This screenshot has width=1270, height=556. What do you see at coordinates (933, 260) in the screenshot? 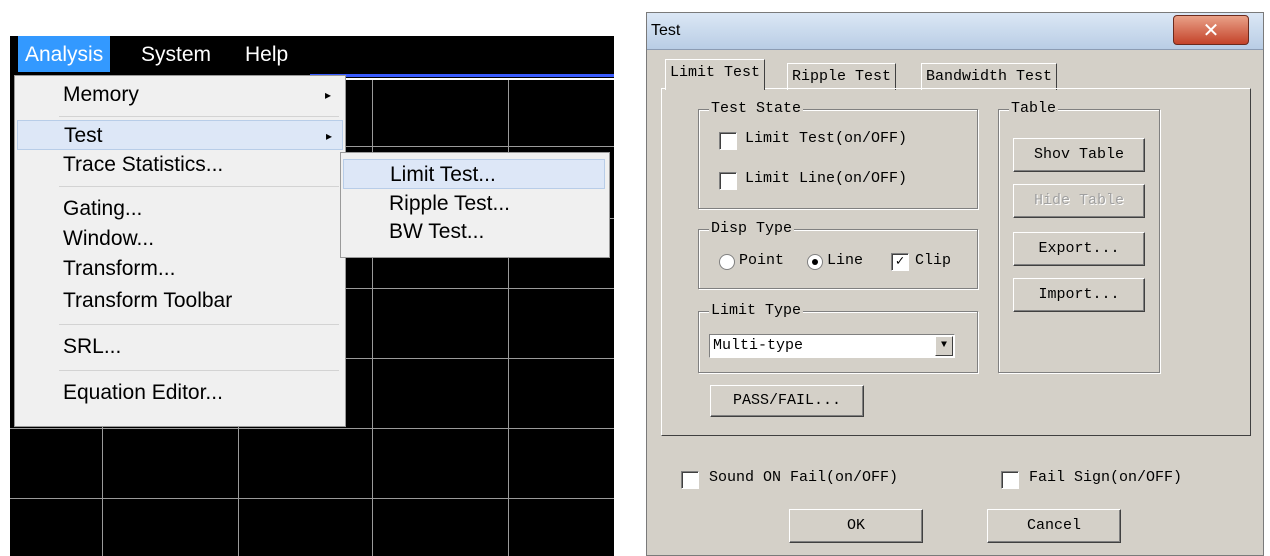
I see `clip-label: Clip` at bounding box center [933, 260].